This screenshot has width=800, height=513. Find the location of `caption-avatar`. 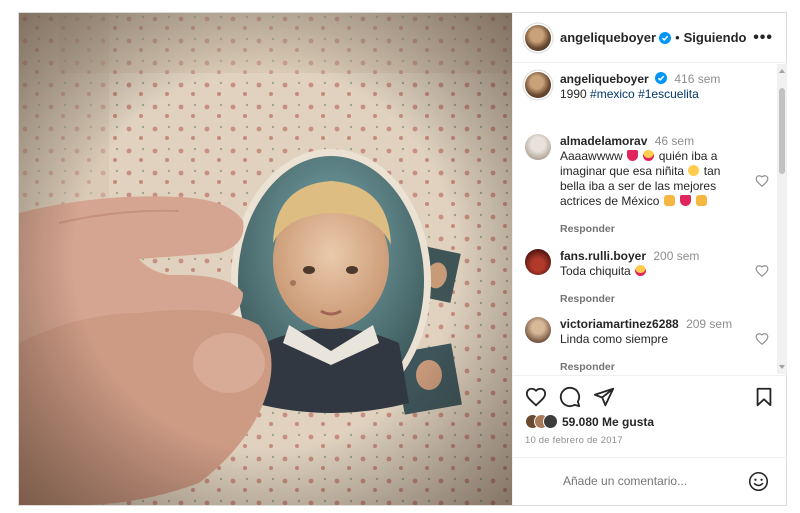

caption-avatar is located at coordinates (538, 85).